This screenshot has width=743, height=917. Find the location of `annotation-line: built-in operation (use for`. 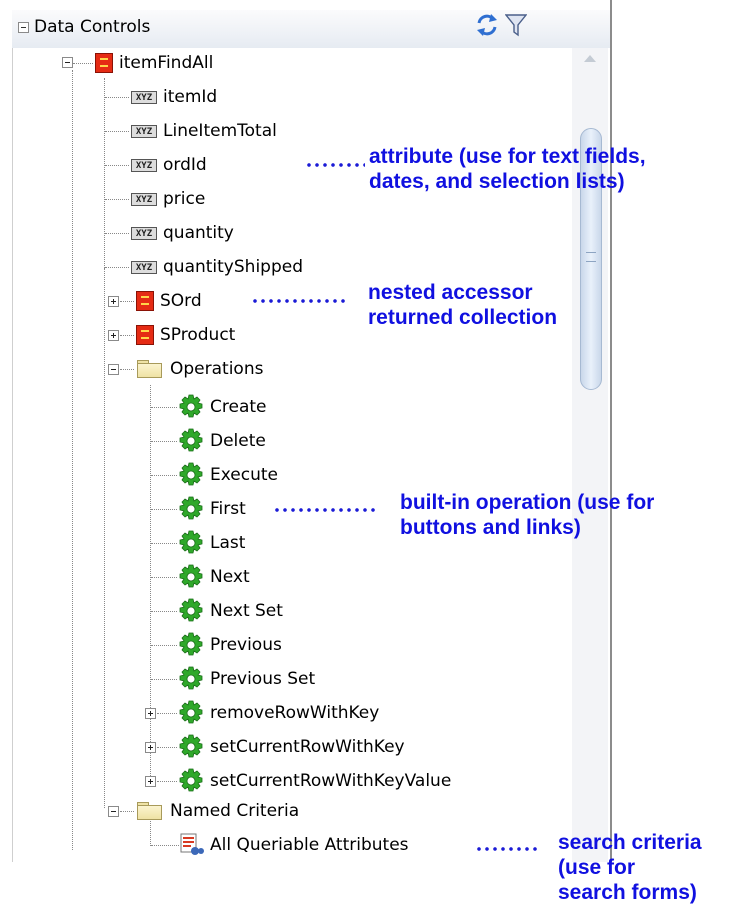

annotation-line: built-in operation (use for is located at coordinates (527, 502).